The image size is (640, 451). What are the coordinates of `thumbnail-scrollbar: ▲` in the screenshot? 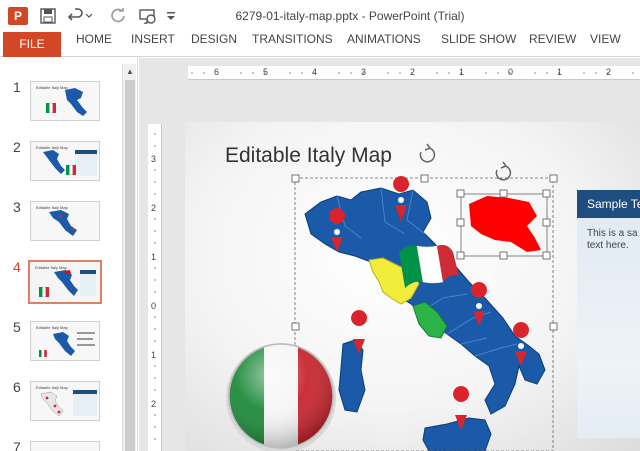 It's located at (129, 257).